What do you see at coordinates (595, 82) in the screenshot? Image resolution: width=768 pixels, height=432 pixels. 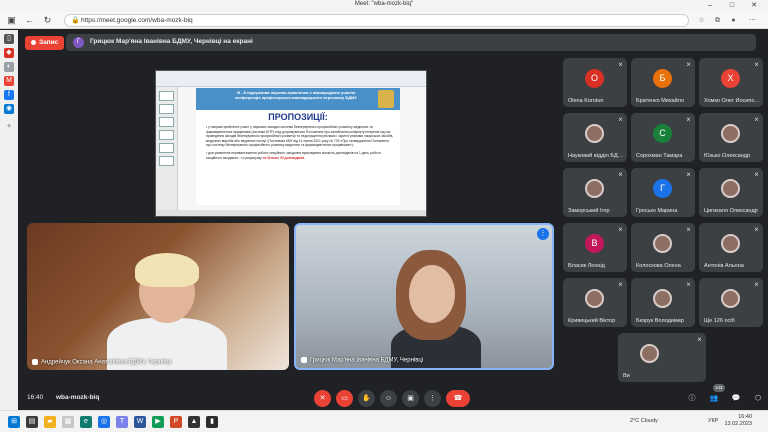 I see `participant-tile: ⨯ О Olena Korotun` at bounding box center [595, 82].